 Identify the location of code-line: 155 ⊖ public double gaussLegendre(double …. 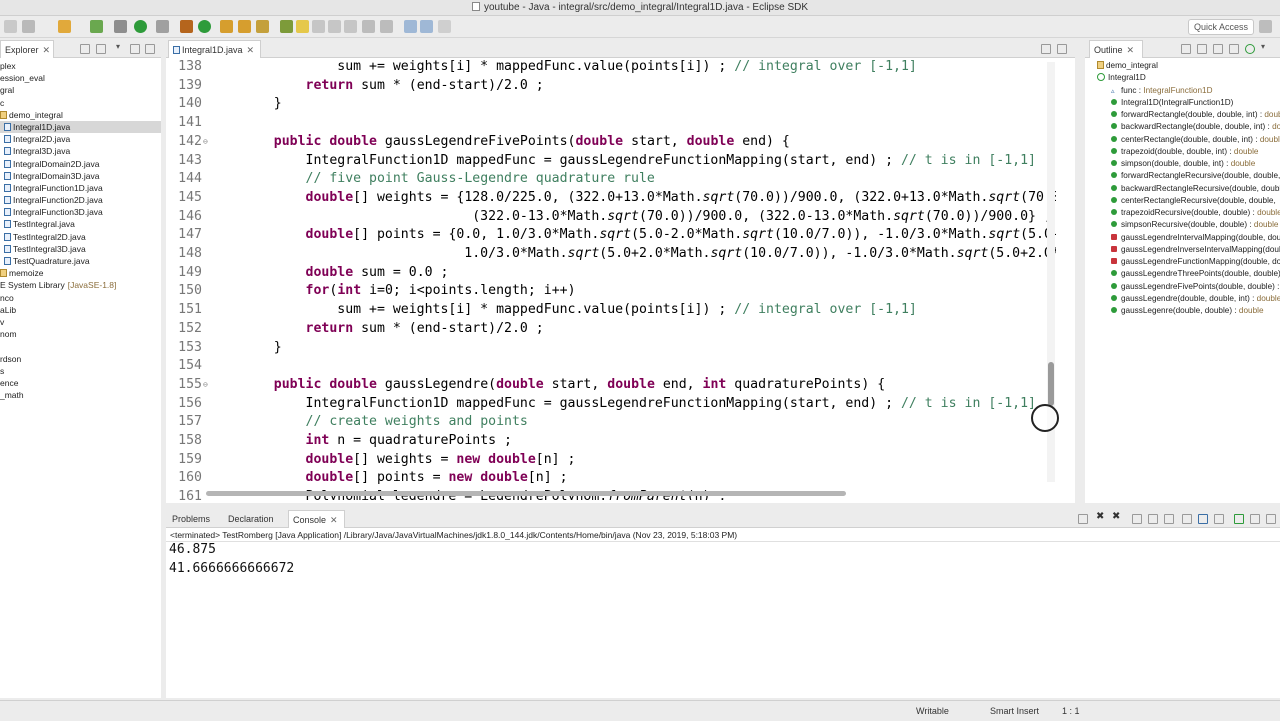
(525, 385).